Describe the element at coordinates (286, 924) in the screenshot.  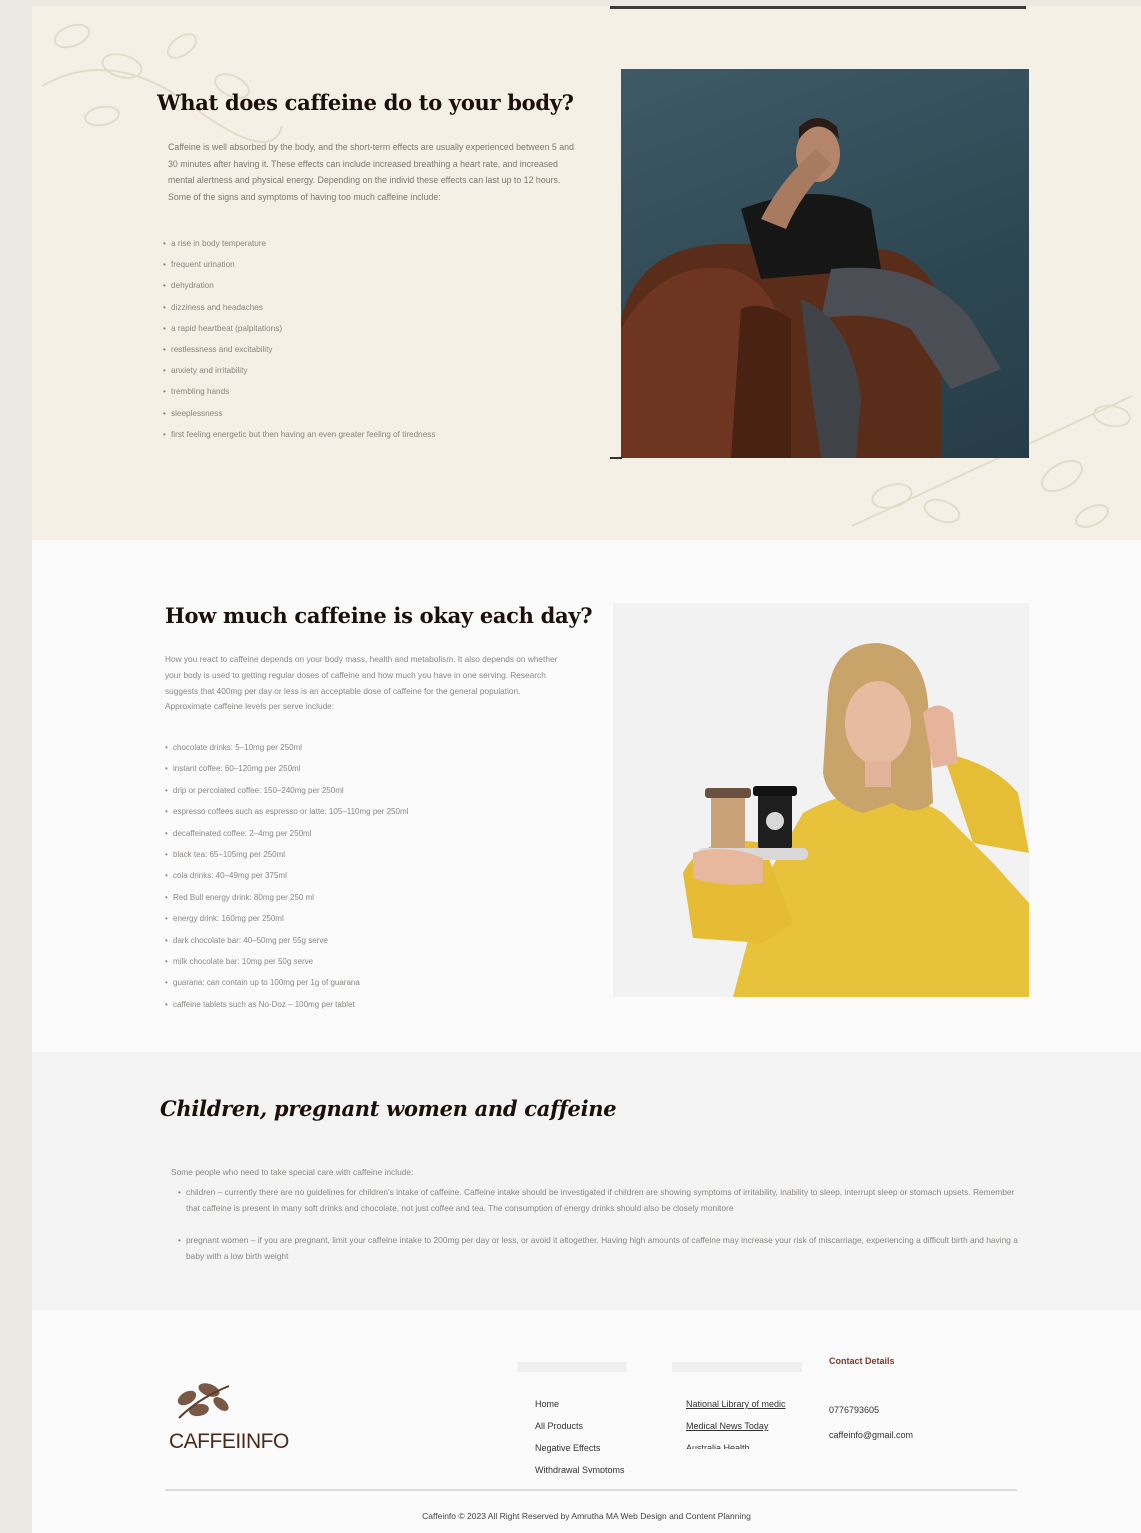
I see `list-item: energy drink: 160mg per 250ml` at that location.